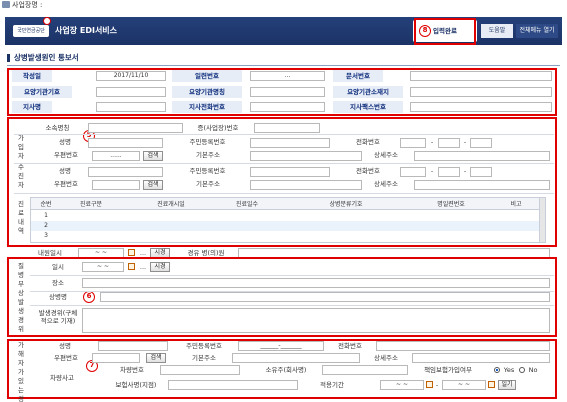 The width and height of the screenshot is (567, 402). I want to click on receiver-addr-input, so click(306, 185).